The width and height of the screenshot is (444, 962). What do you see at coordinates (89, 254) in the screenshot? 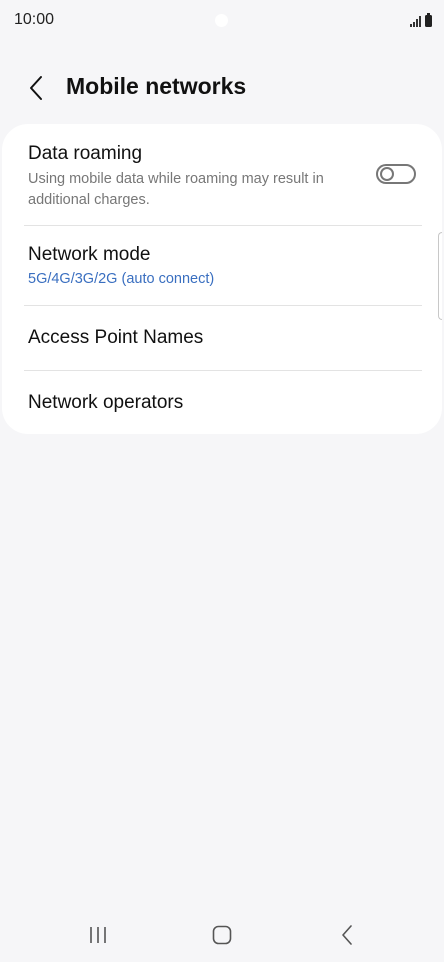
I see `network-mode-title: Network mode` at bounding box center [89, 254].